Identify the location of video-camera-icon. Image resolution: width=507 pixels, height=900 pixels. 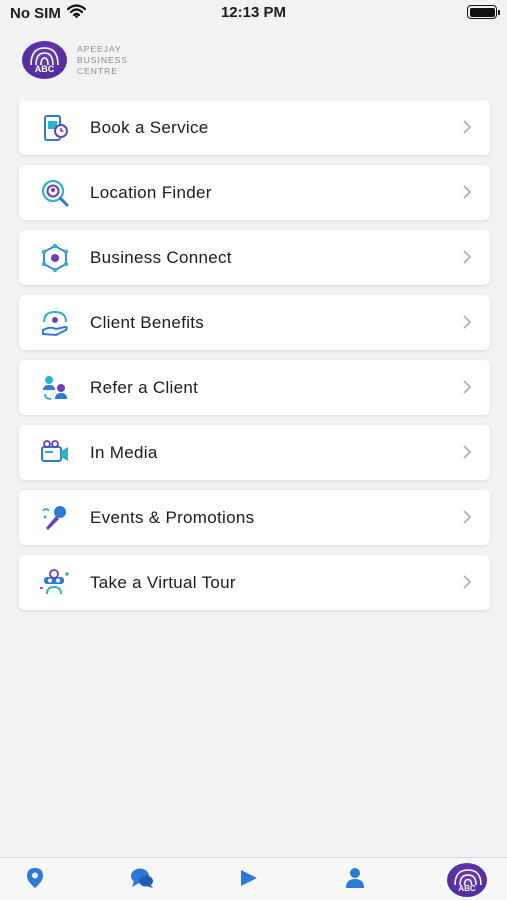
(55, 453).